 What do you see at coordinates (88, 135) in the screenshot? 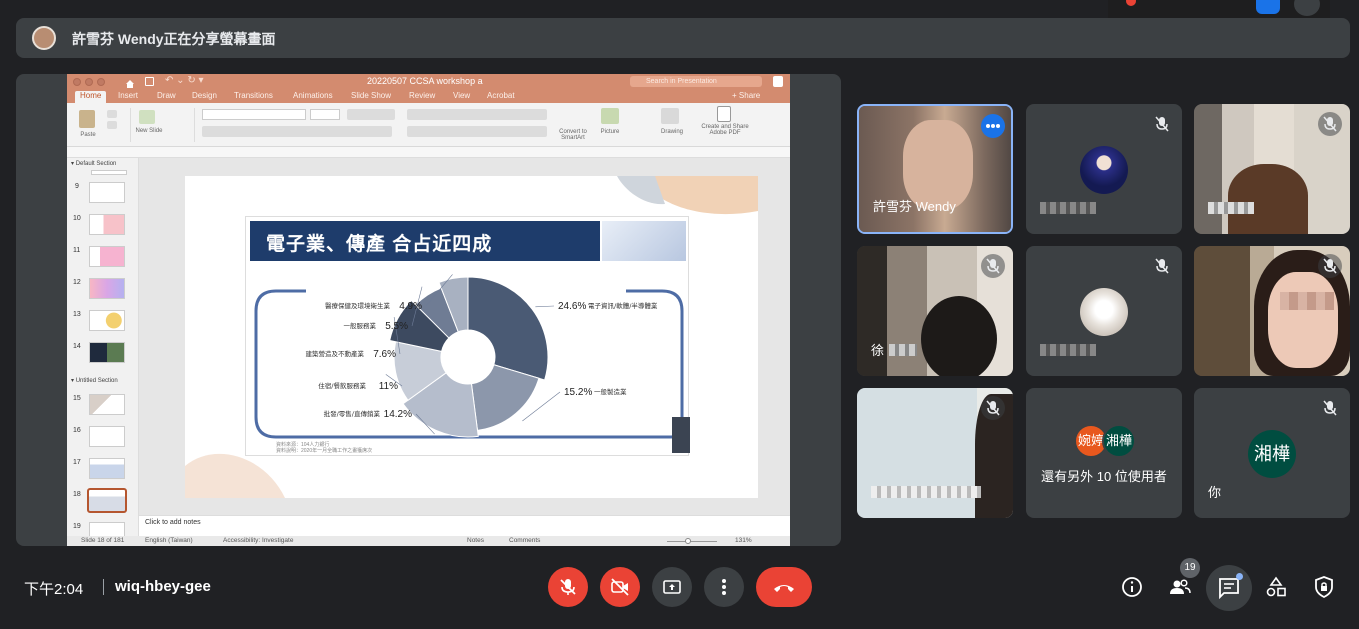
I see `paste-label: Paste` at bounding box center [88, 135].